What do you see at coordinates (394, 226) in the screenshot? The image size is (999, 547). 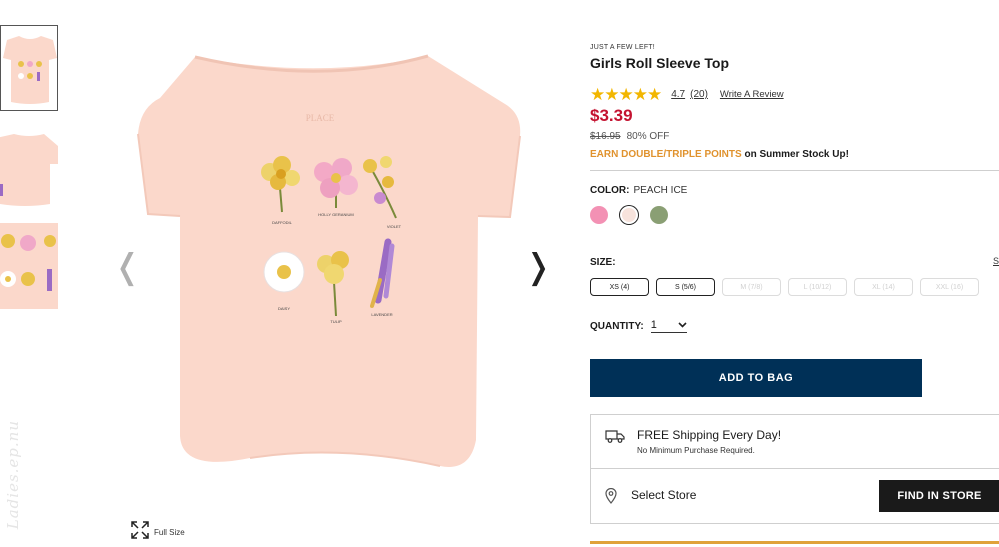 I see `svg-text: VIOLET` at bounding box center [394, 226].